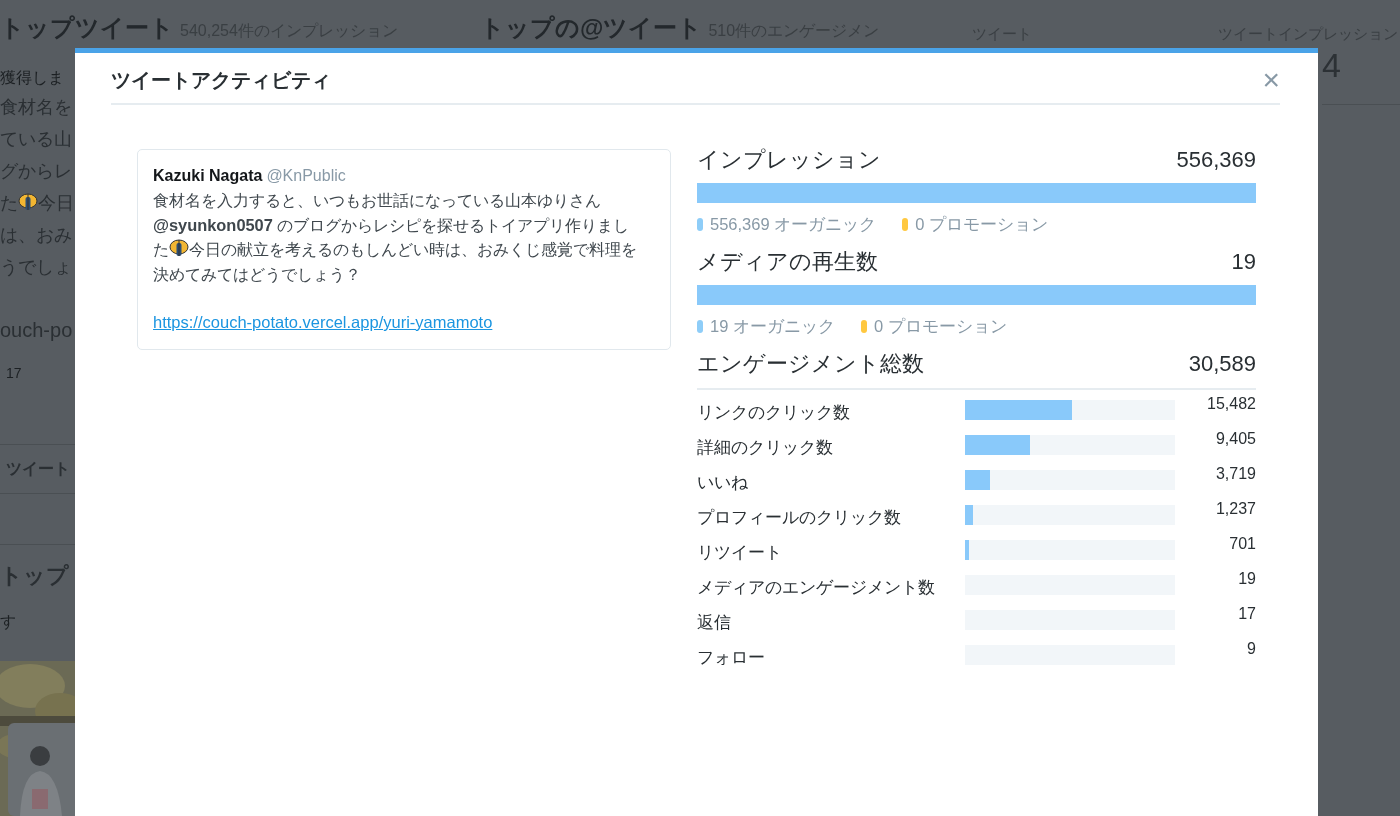 The image size is (1400, 816). What do you see at coordinates (723, 482) in the screenshot?
I see `metric-label: いいね` at bounding box center [723, 482].